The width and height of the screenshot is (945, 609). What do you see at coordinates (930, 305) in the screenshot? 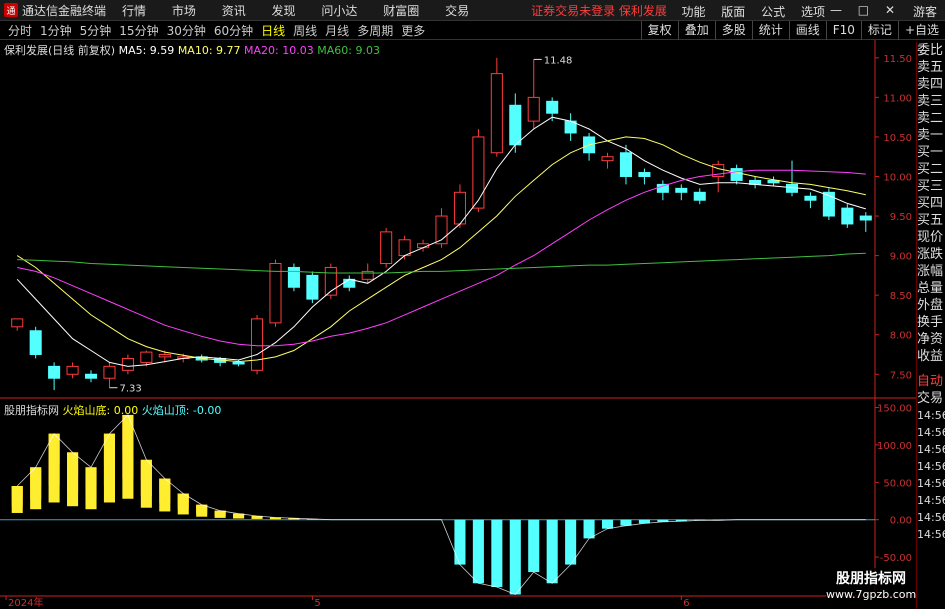
I see `quote-row-label: 外盘` at bounding box center [930, 305].